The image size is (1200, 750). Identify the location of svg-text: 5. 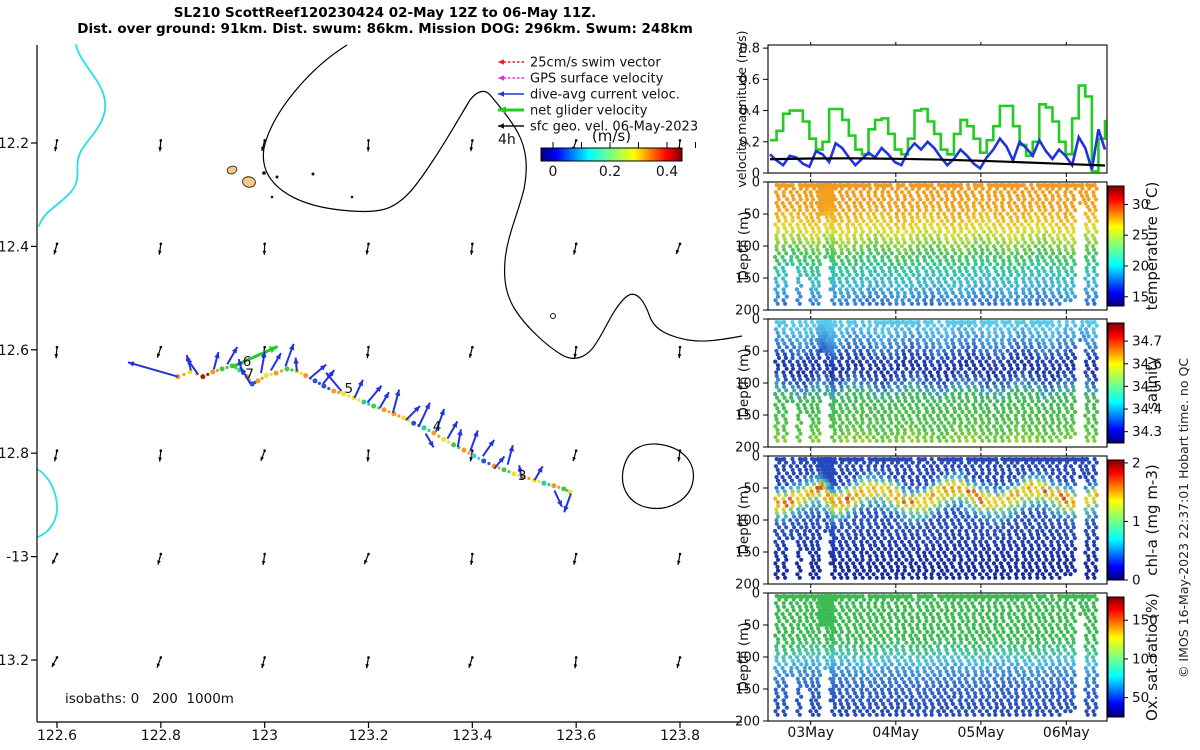
(348, 389).